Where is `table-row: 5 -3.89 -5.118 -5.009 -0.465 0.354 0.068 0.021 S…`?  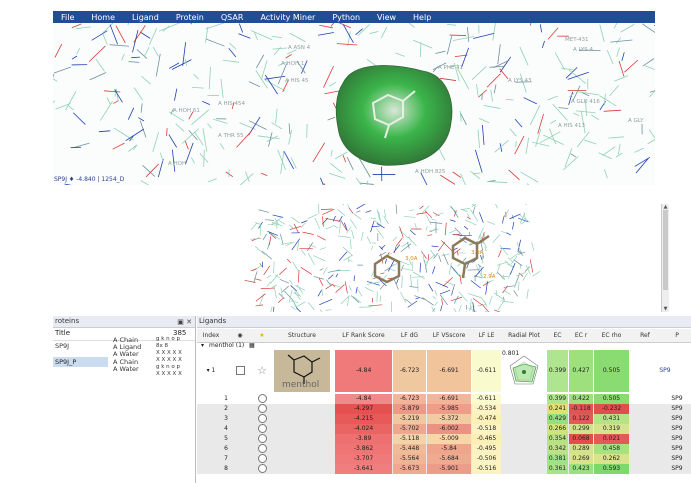 table-row: 5 -3.89 -5.118 -5.009 -0.465 0.354 0.068 0.021 S… is located at coordinates (444, 439).